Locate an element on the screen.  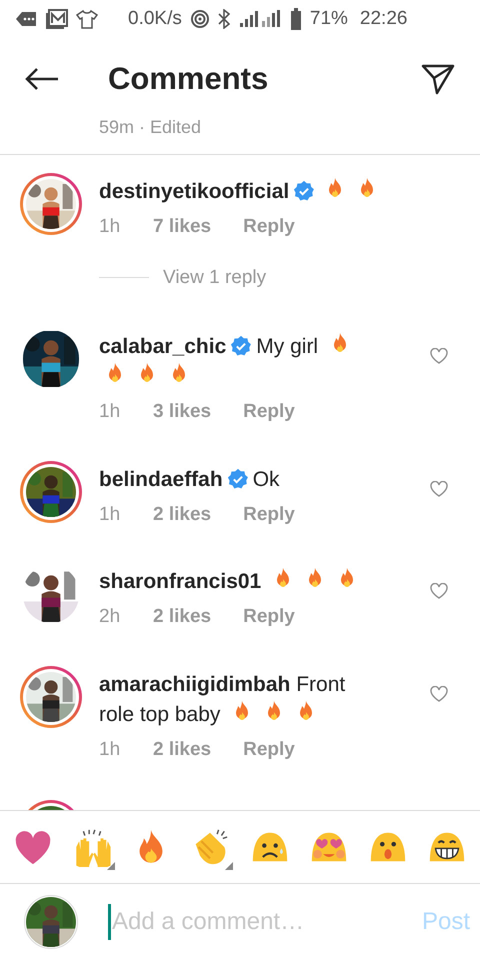
network-speed: 0.0K/s is located at coordinates (155, 18).